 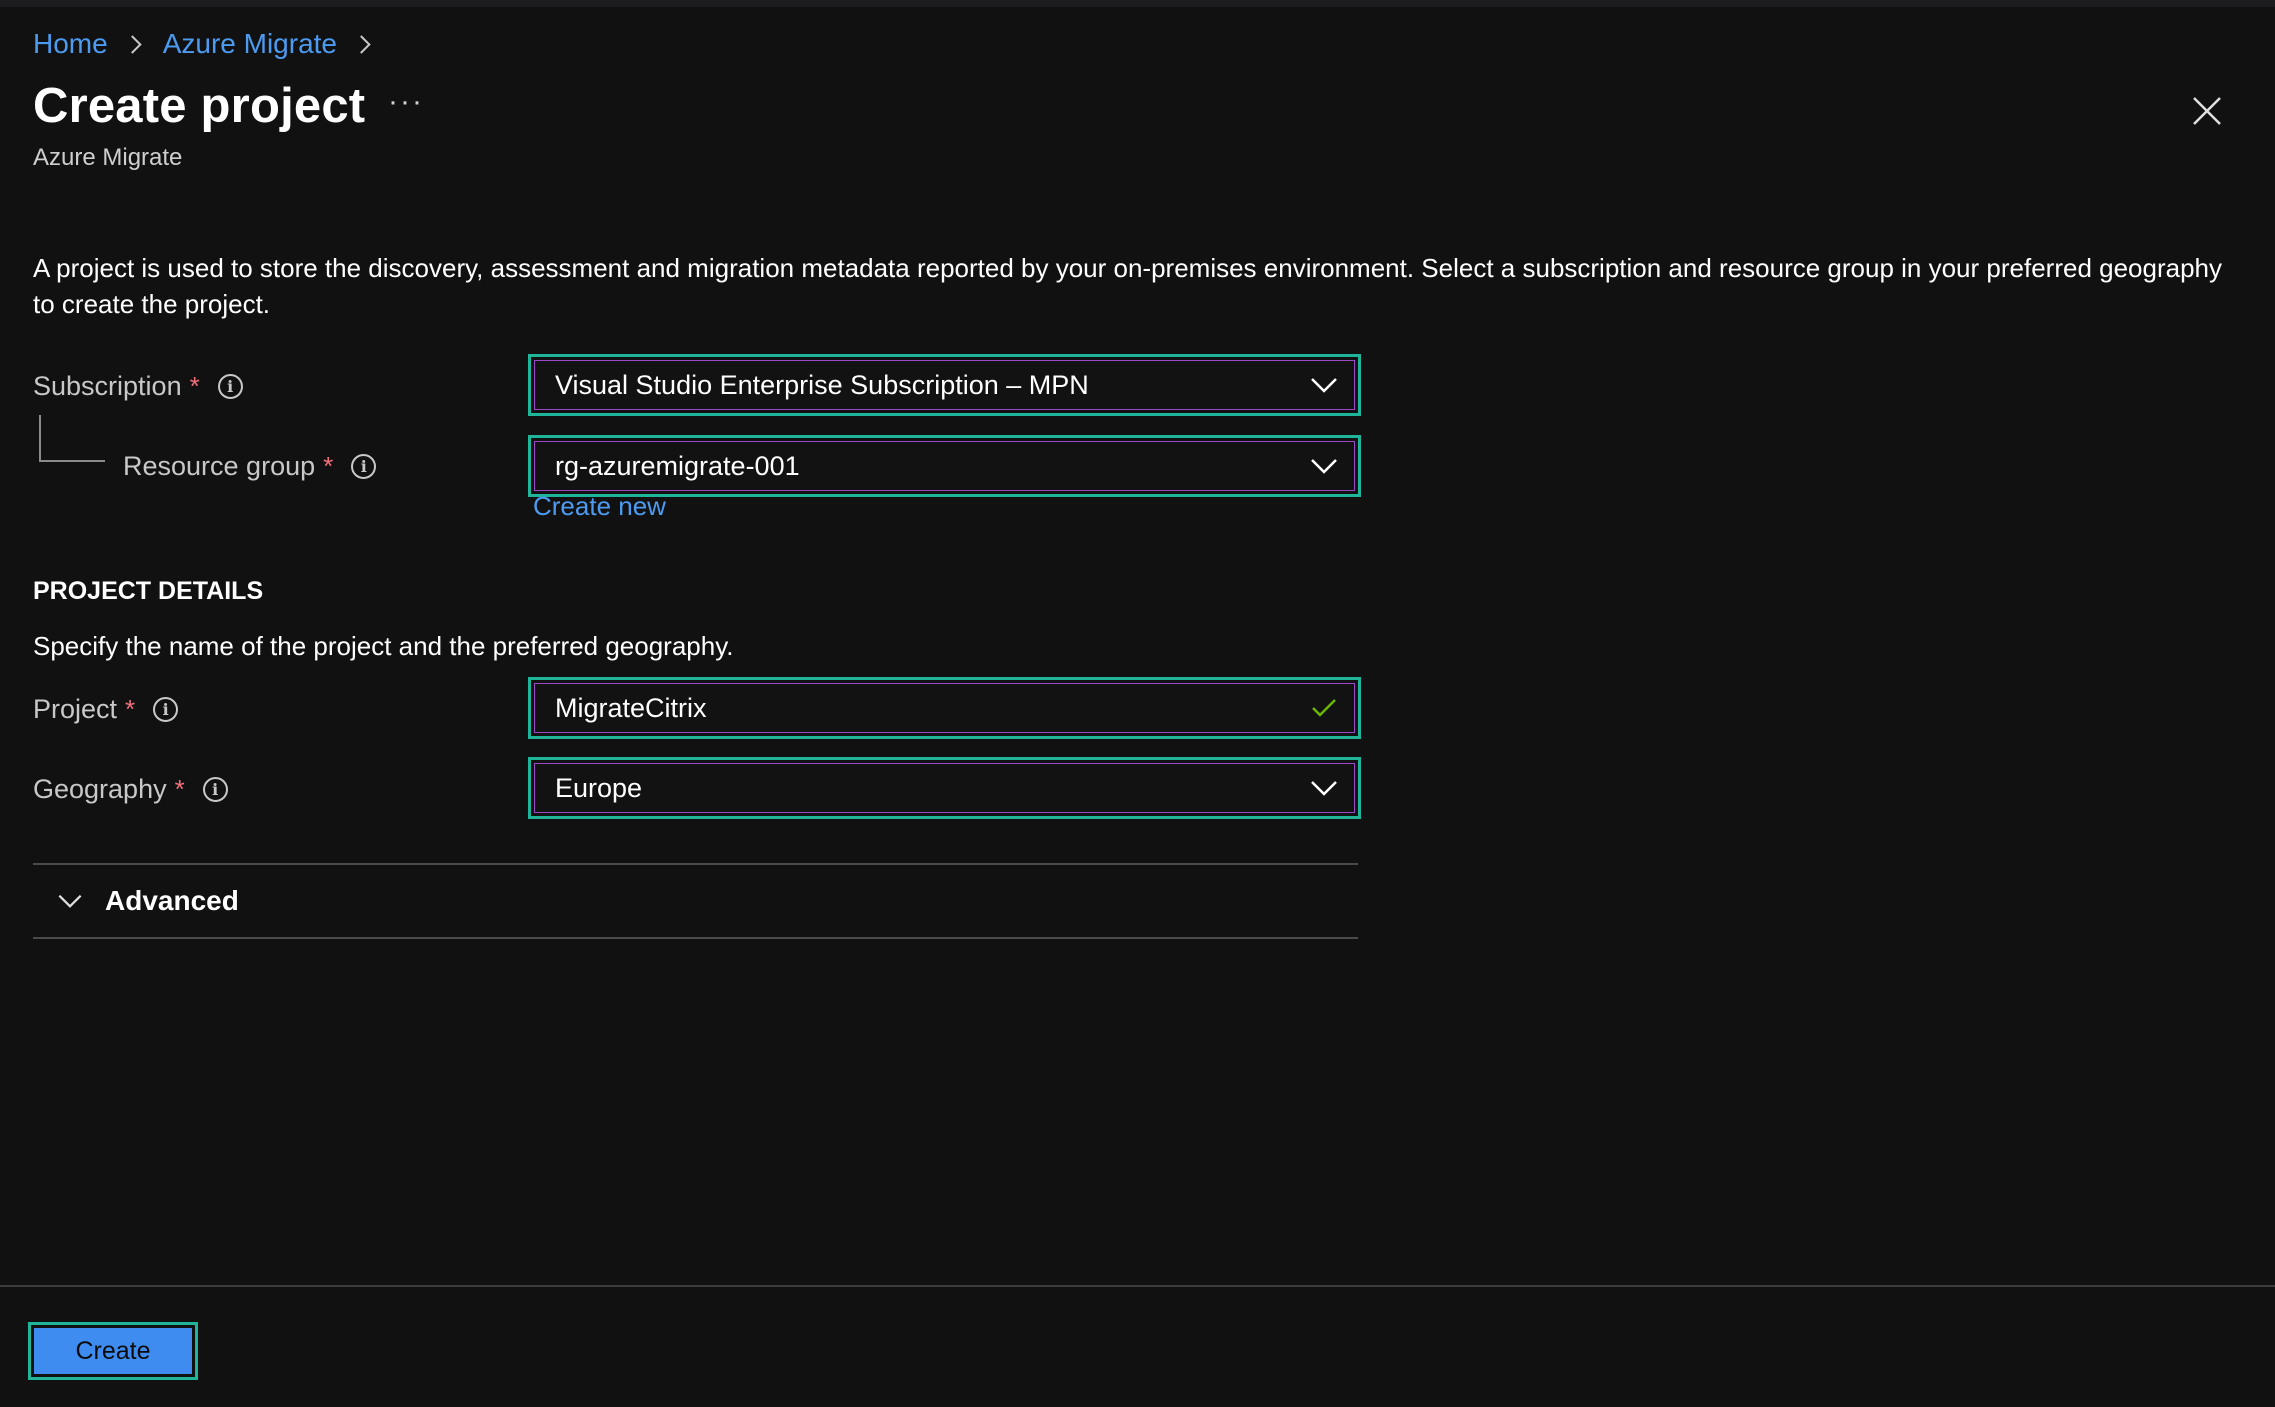 I want to click on create-button-focus: Create, so click(x=113, y=1351).